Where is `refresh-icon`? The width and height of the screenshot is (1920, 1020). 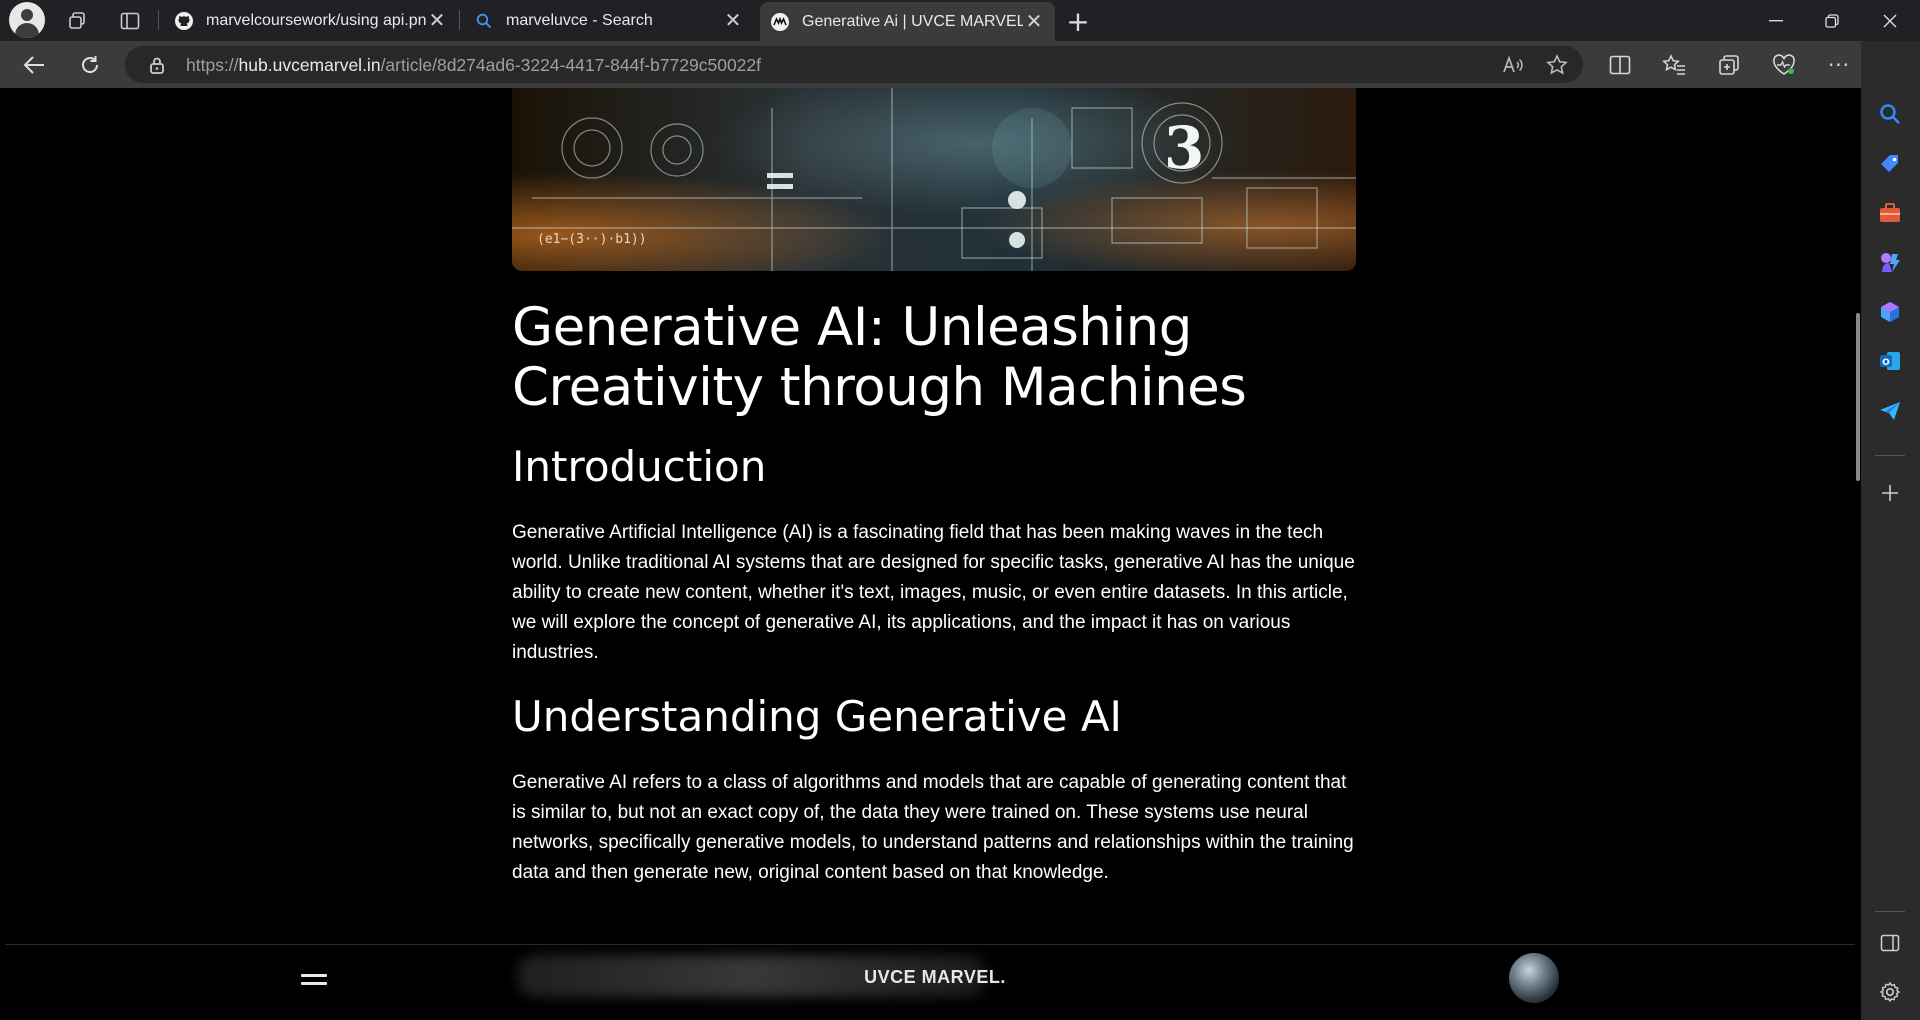 refresh-icon is located at coordinates (90, 65).